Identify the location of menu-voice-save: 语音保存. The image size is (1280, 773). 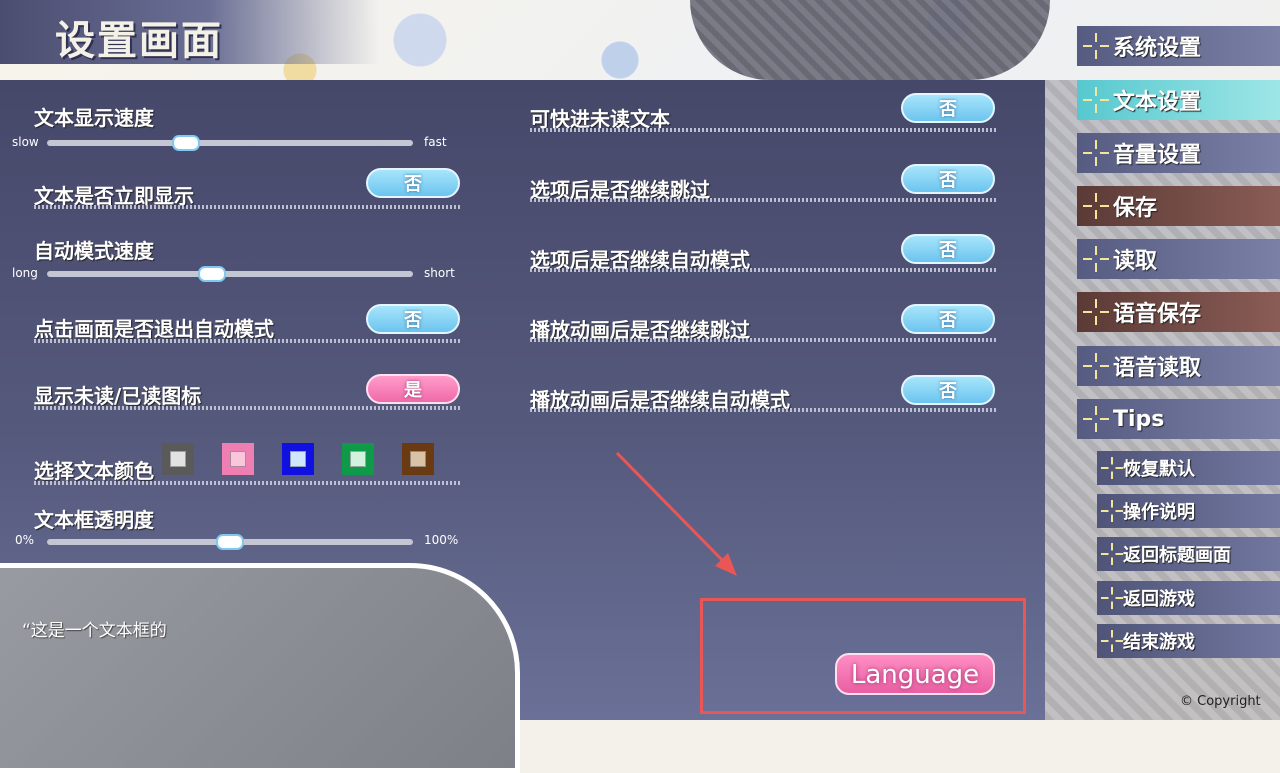
(1178, 312).